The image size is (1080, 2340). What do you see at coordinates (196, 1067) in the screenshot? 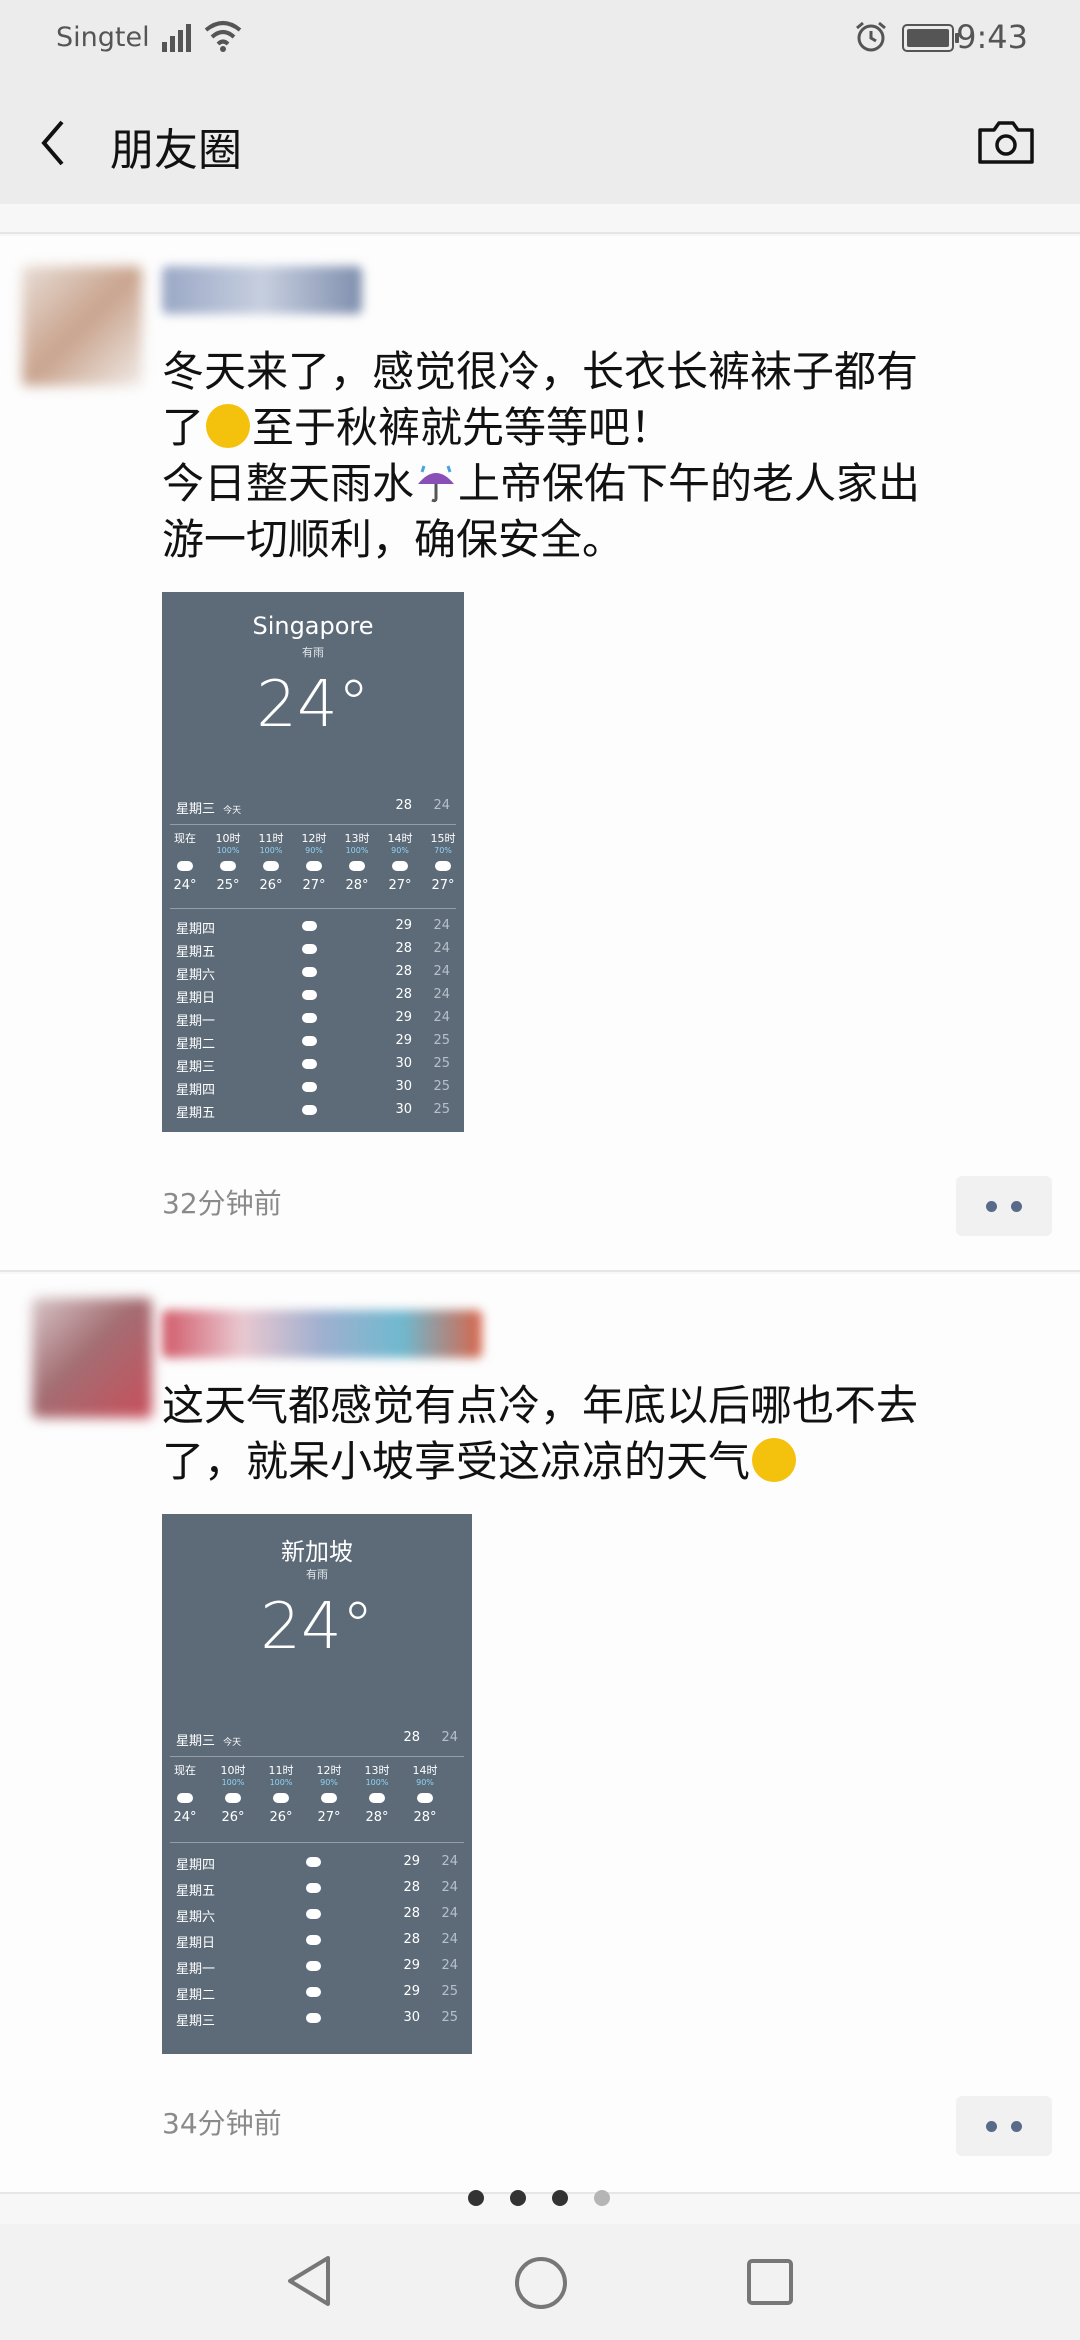
I see `day-name: 星期三` at bounding box center [196, 1067].